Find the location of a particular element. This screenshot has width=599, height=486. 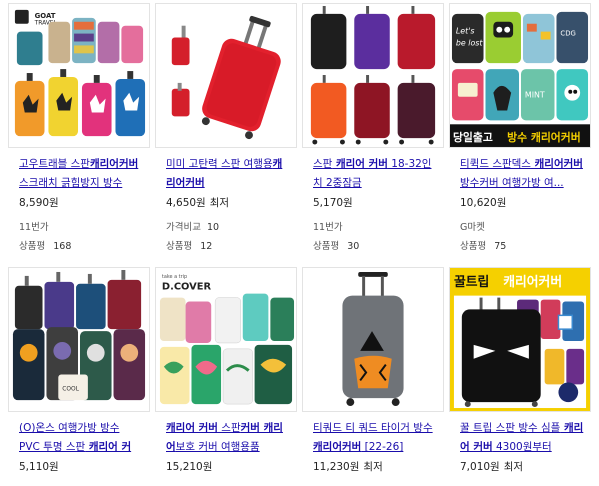

product-title-link: 꿀 트립 스판 방수 심플 캐리어 커버 4300원부터 is located at coordinates (522, 438).